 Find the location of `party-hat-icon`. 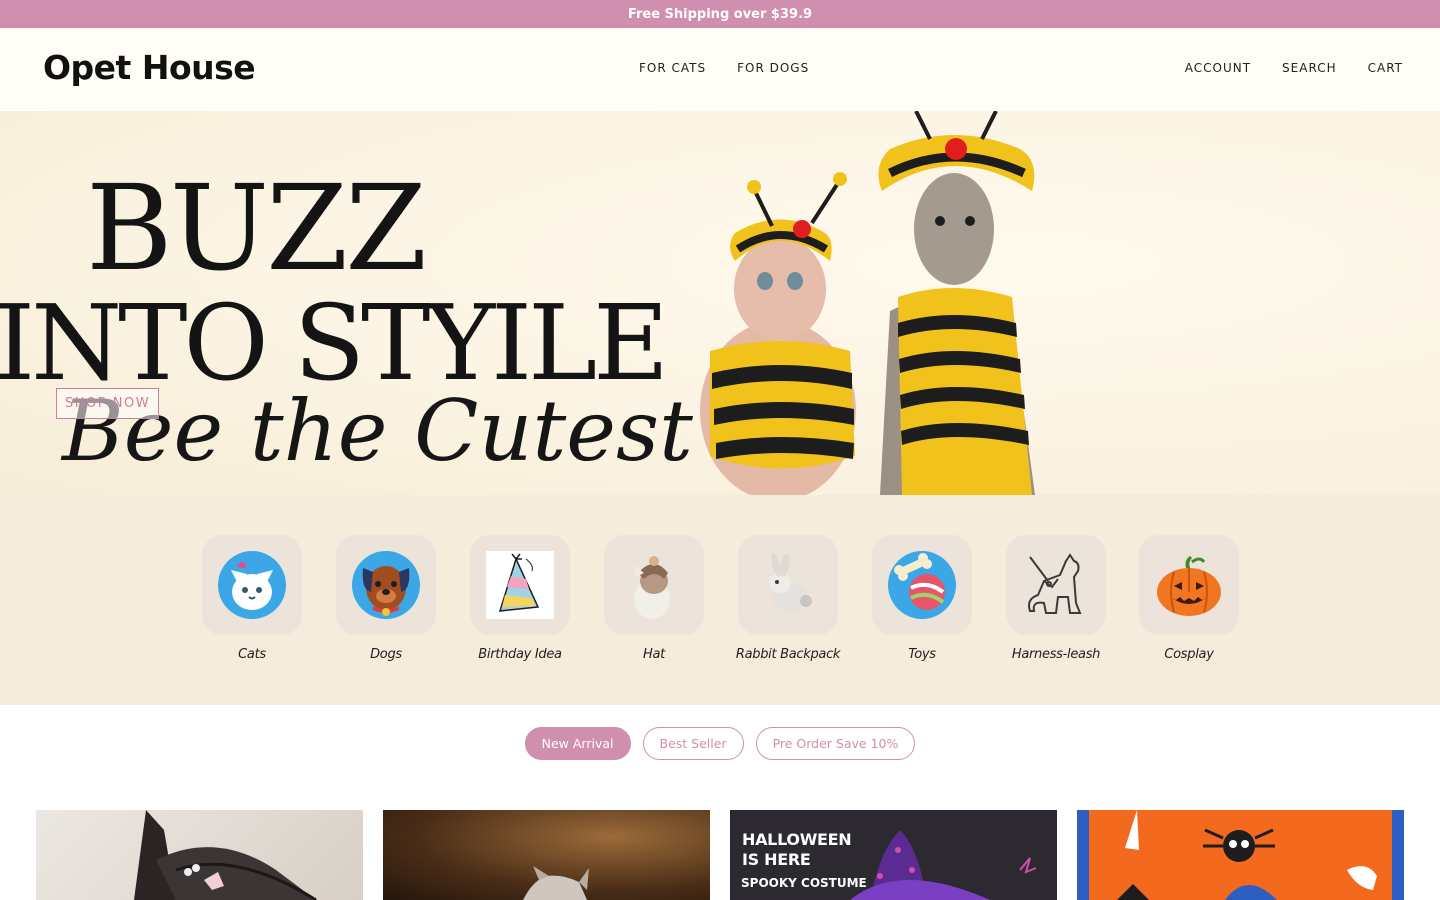

party-hat-icon is located at coordinates (520, 585).